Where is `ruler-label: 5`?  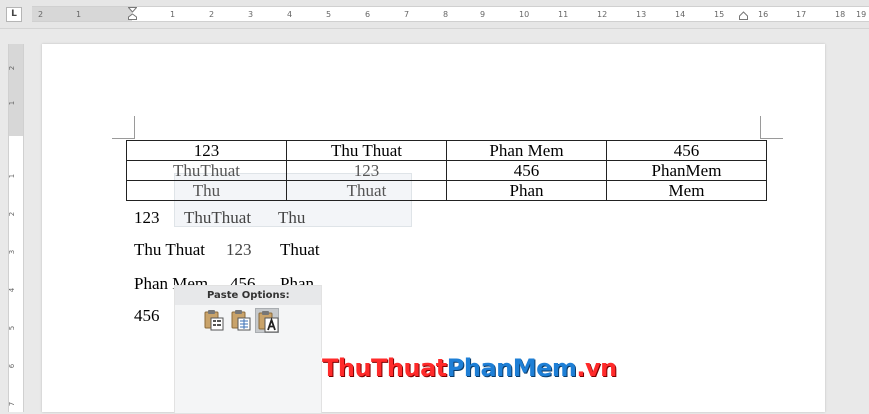
ruler-label: 5 is located at coordinates (329, 14).